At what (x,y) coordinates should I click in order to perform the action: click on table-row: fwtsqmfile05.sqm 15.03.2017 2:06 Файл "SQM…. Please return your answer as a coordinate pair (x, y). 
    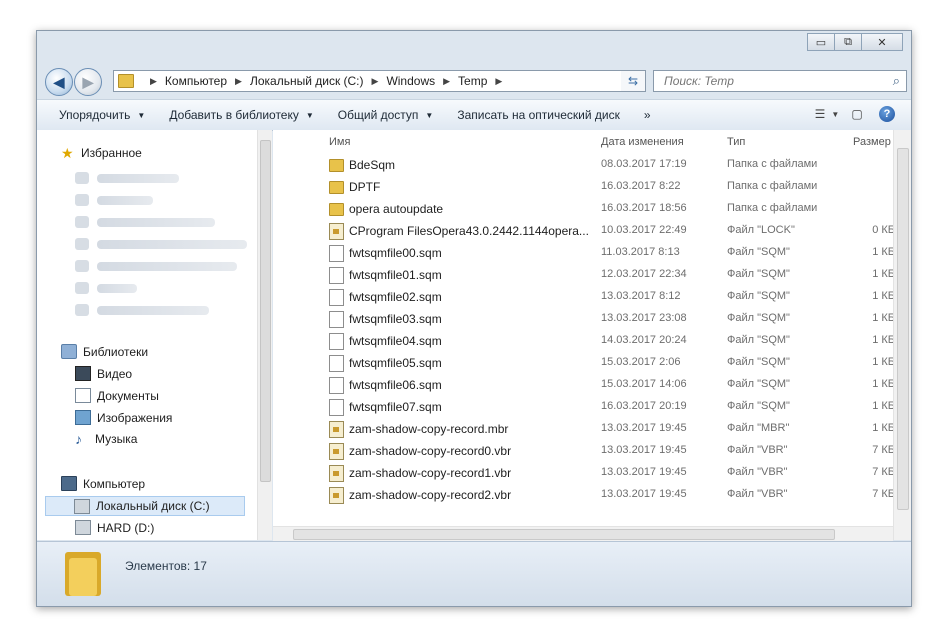
    Looking at the image, I should click on (584, 363).